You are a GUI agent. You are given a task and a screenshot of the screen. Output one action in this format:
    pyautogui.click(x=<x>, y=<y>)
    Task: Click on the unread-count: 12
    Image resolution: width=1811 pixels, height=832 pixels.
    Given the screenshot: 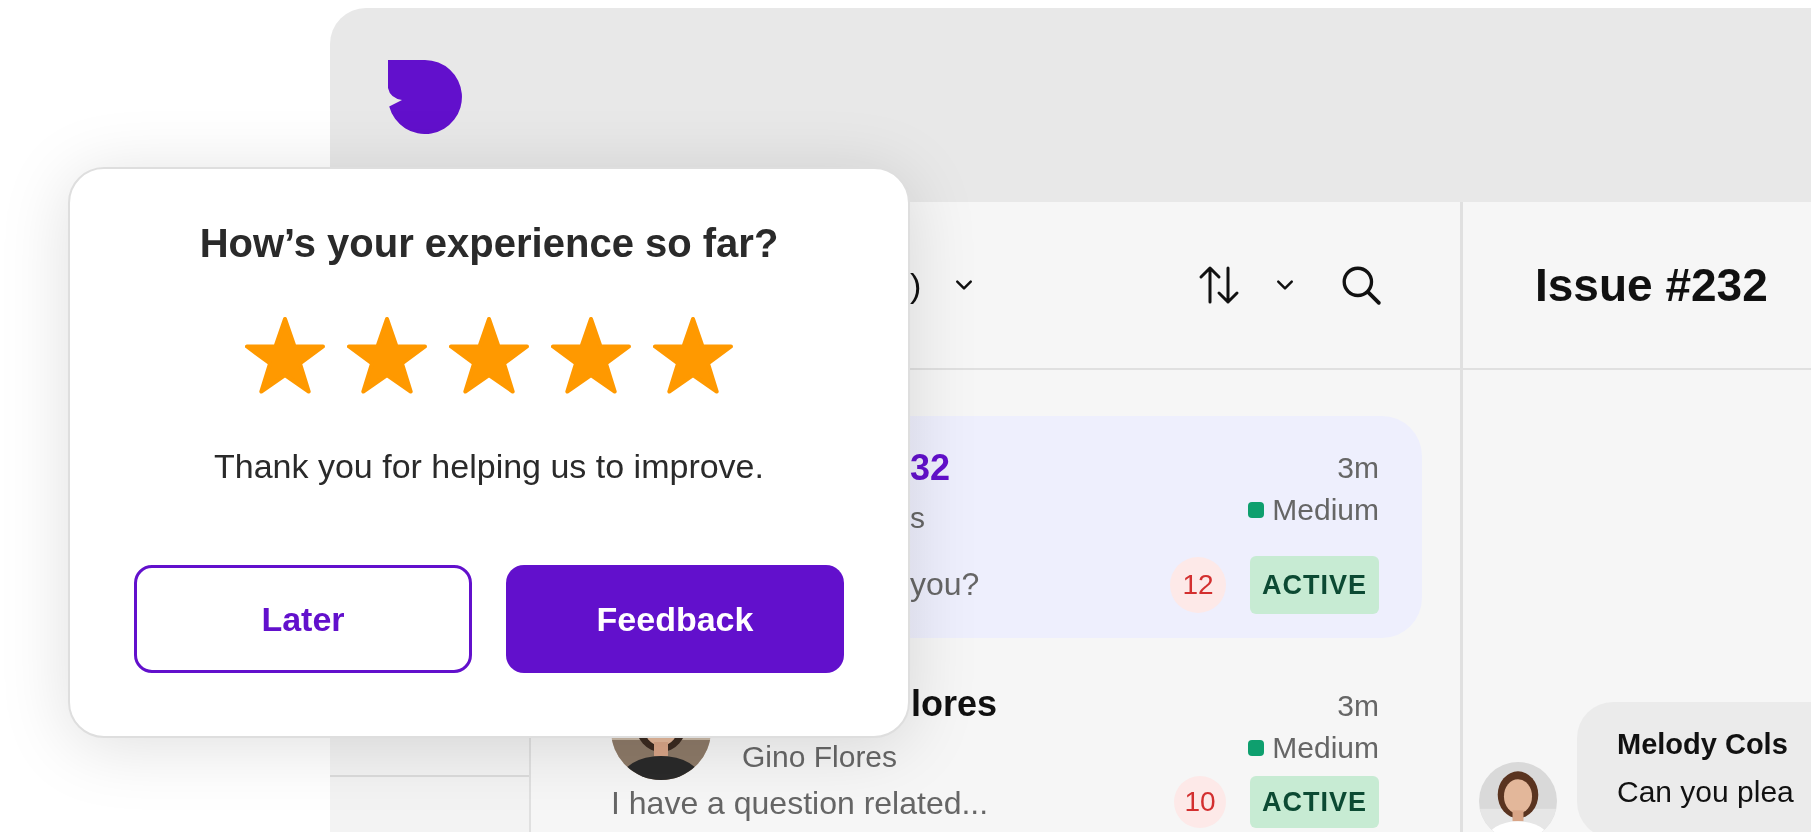 What is the action you would take?
    pyautogui.click(x=1198, y=585)
    